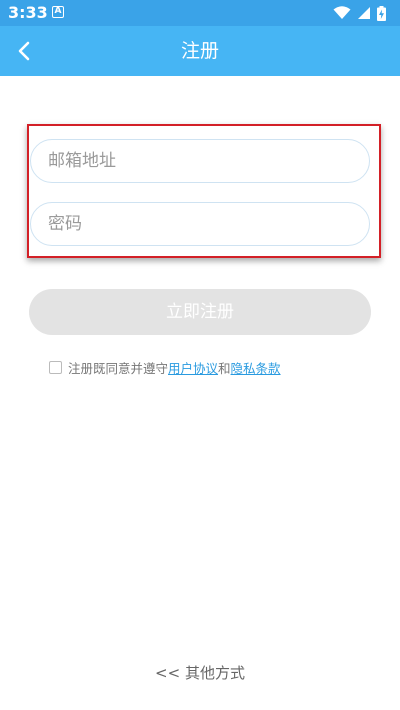 The height and width of the screenshot is (710, 400). I want to click on status-time: 3:33, so click(28, 12).